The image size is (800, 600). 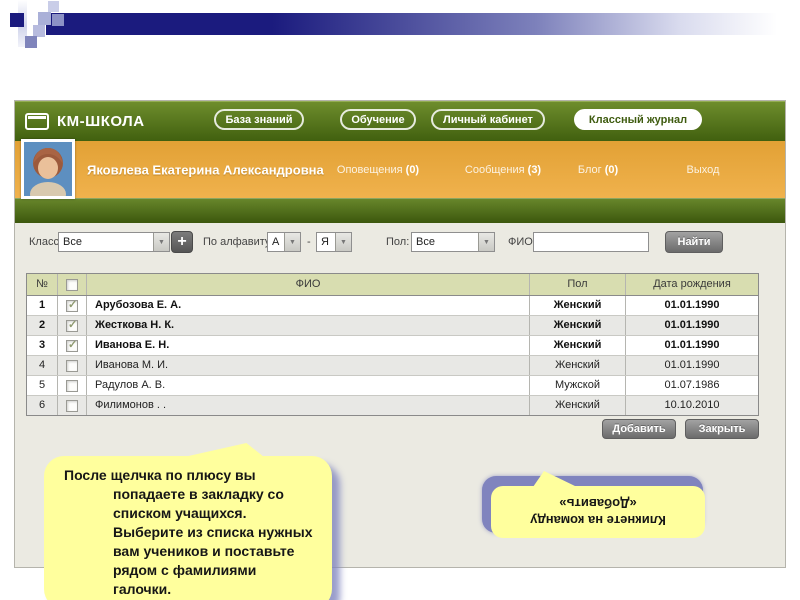 What do you see at coordinates (680, 429) in the screenshot?
I see `action-buttons: Добавить Закрыть` at bounding box center [680, 429].